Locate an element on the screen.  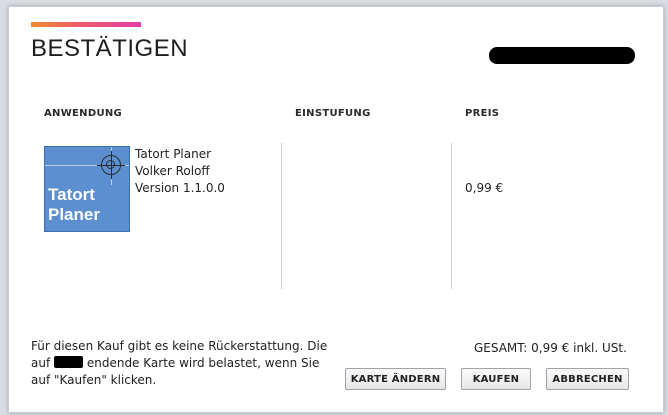
app-icon-text: Tatort Planer is located at coordinates (74, 204).